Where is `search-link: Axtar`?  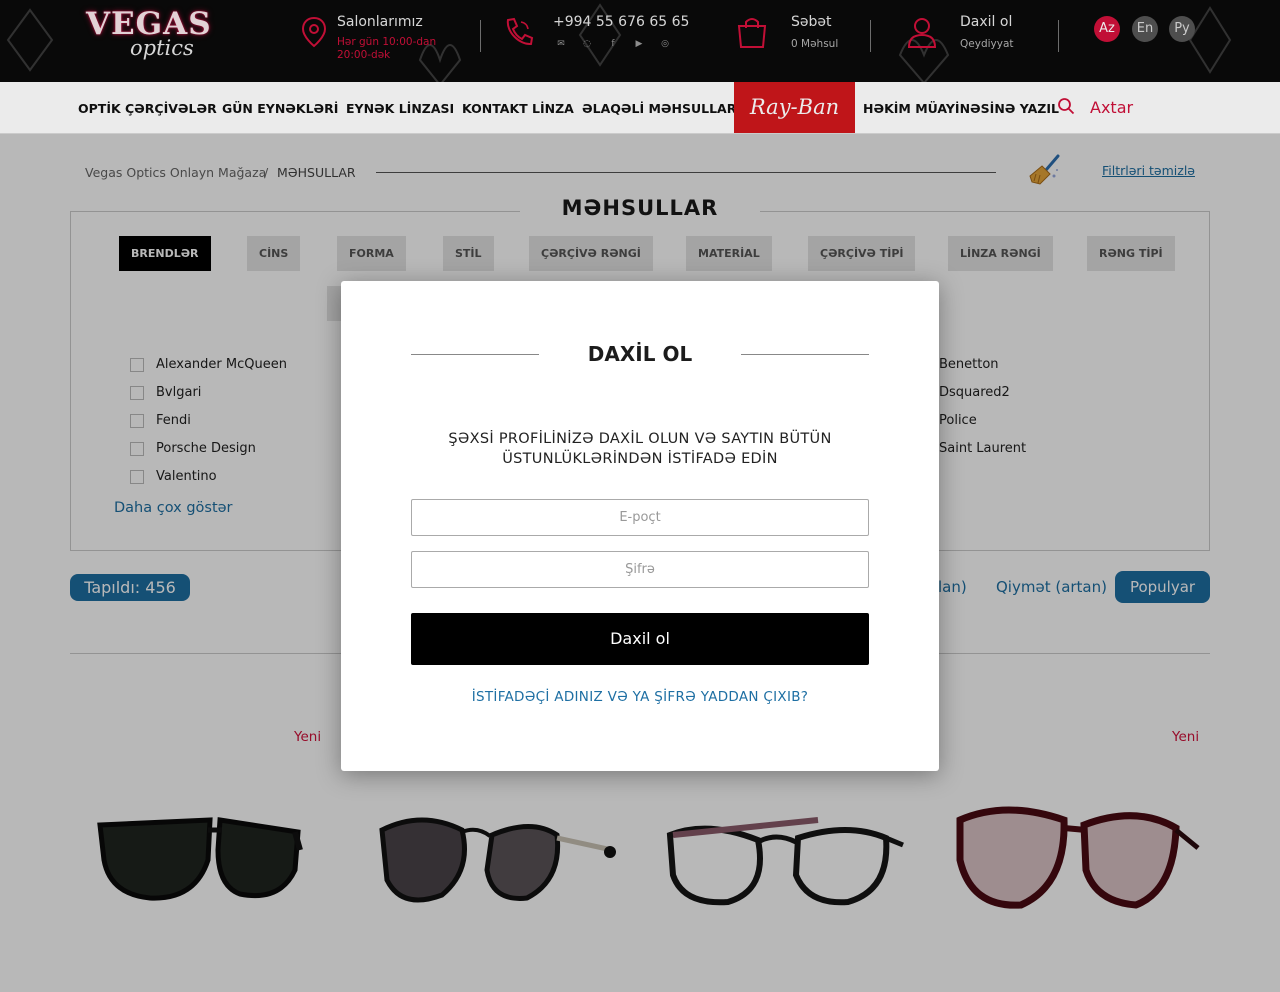
search-link: Axtar is located at coordinates (1111, 107).